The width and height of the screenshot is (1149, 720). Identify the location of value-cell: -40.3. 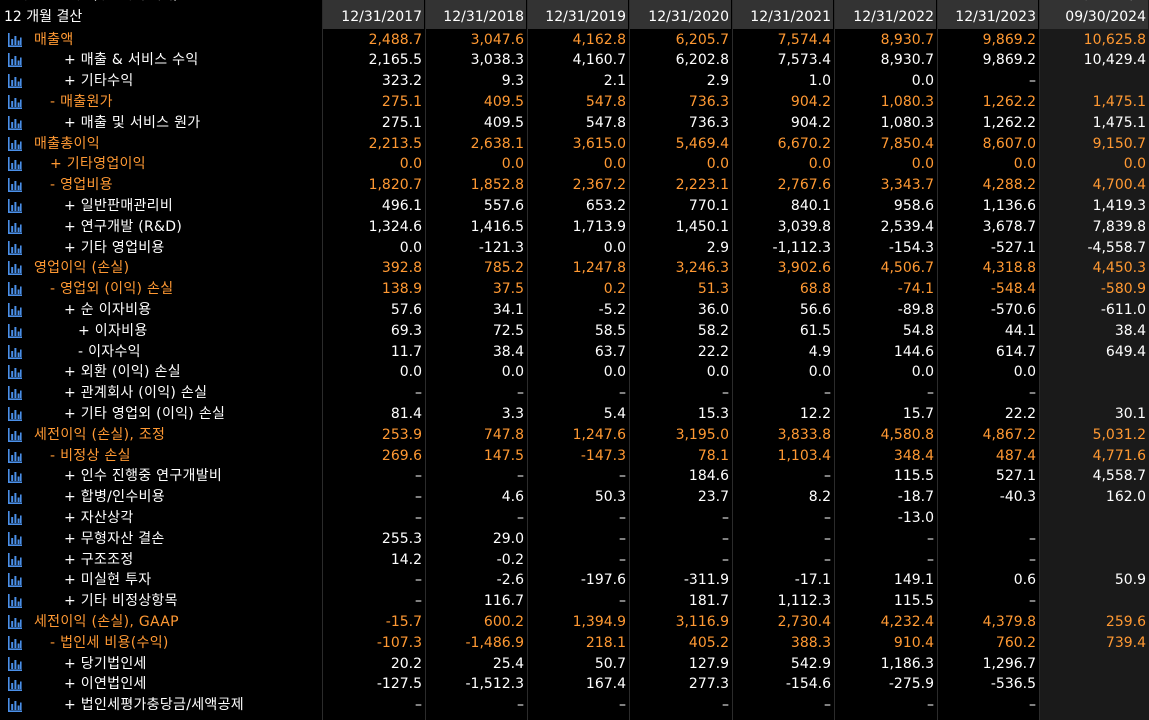
(988, 497).